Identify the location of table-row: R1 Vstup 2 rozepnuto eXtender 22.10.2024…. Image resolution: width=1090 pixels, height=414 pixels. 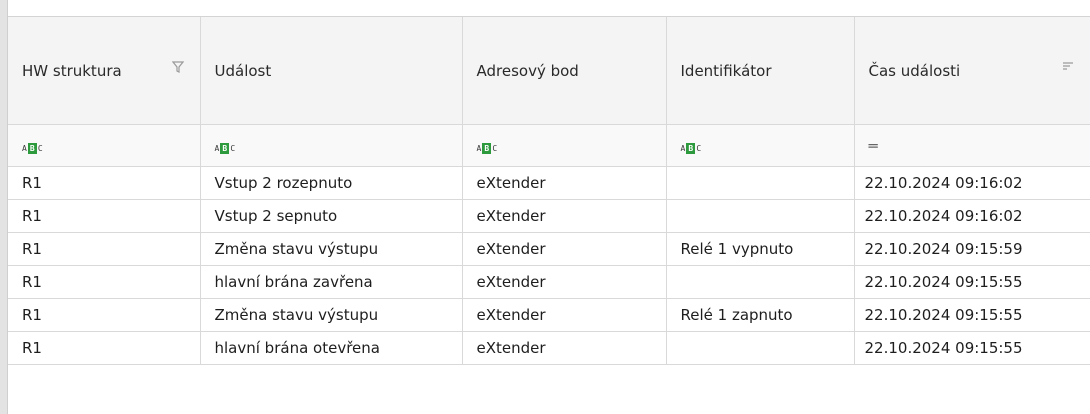
(549, 183).